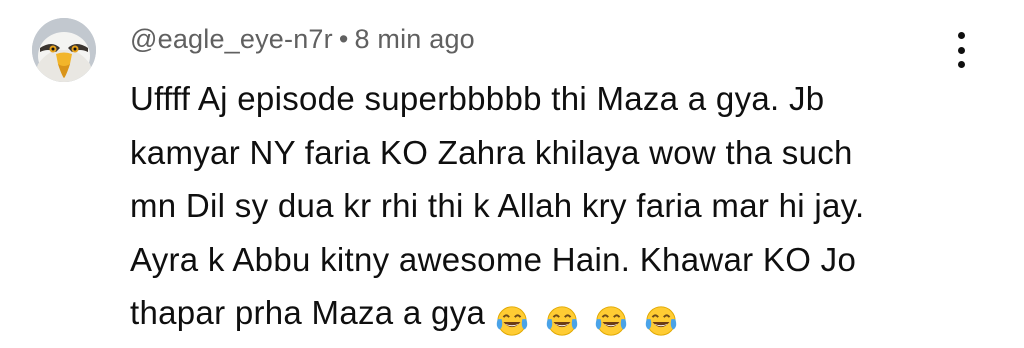 The image size is (1024, 348). Describe the element at coordinates (415, 39) in the screenshot. I see `comment-timestamp: 8 min ago` at that location.